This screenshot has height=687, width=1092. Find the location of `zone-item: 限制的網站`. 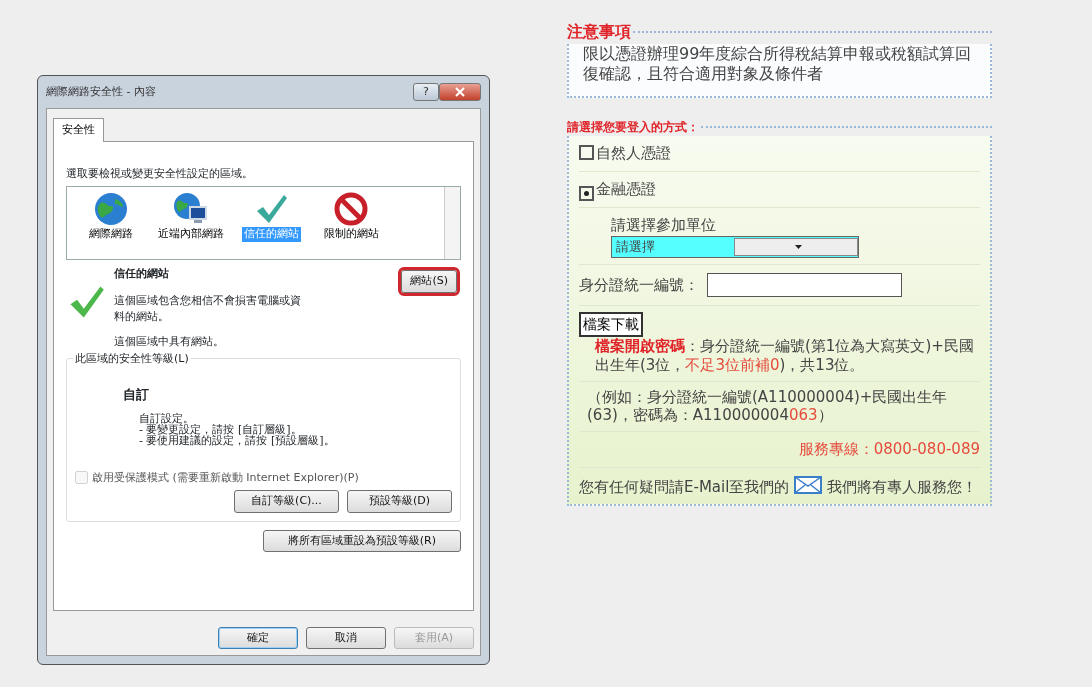

zone-item: 限制的網站 is located at coordinates (351, 223).